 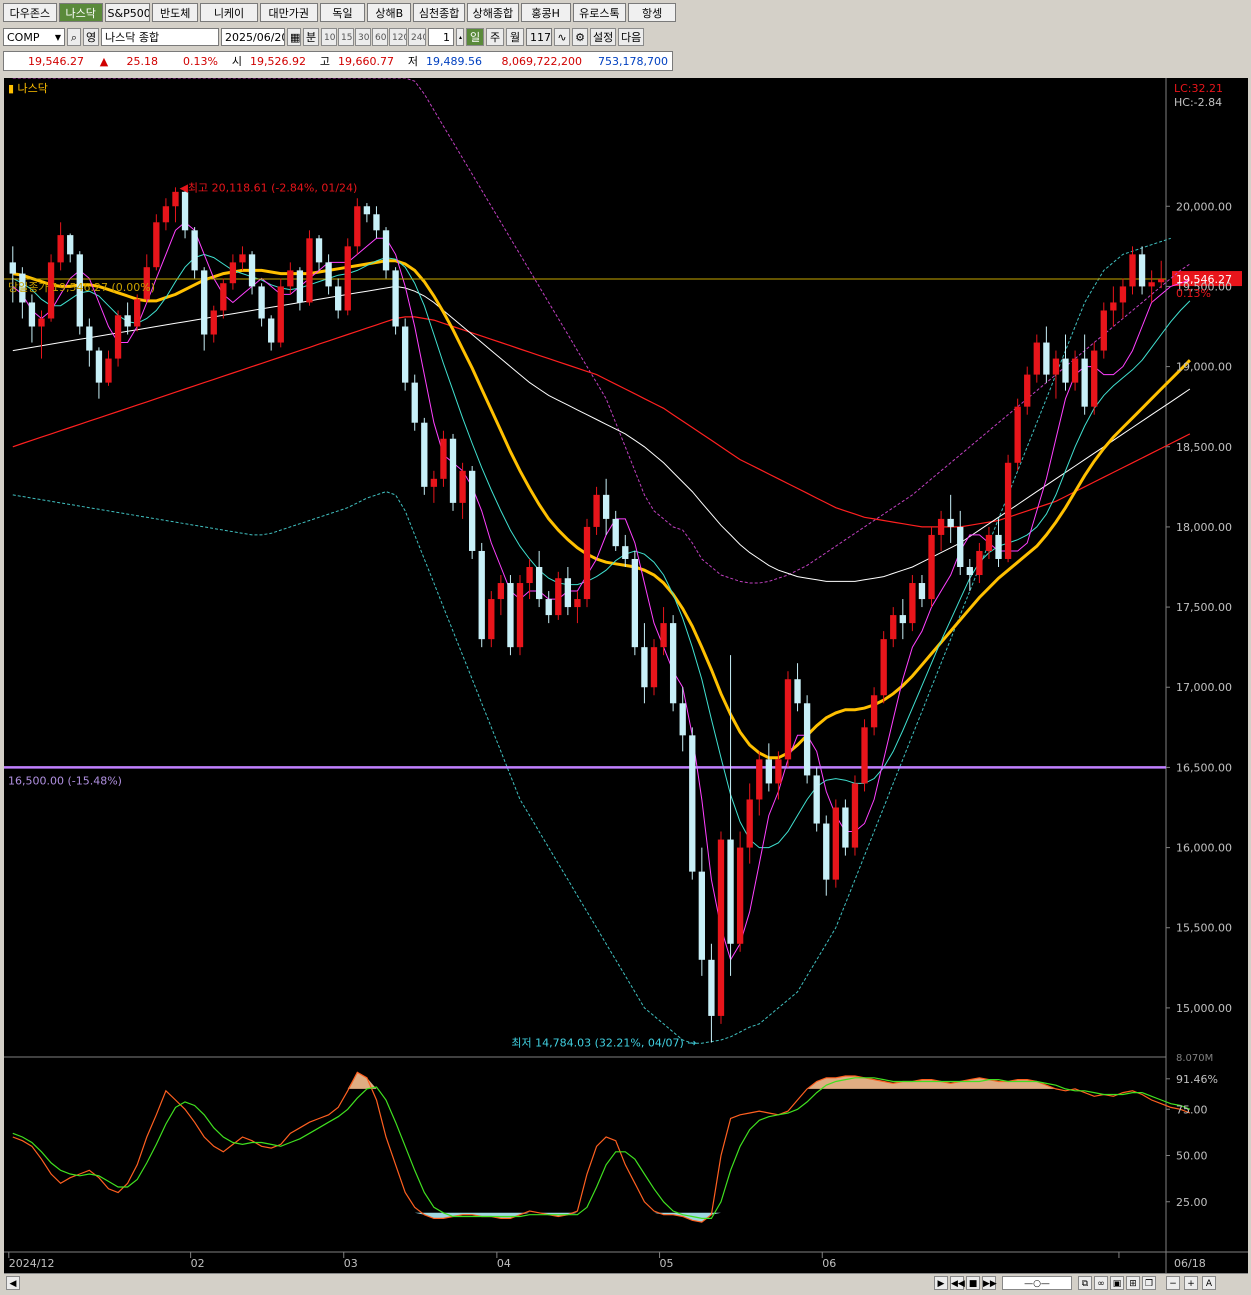 I want to click on next-button: 다음, so click(x=631, y=37).